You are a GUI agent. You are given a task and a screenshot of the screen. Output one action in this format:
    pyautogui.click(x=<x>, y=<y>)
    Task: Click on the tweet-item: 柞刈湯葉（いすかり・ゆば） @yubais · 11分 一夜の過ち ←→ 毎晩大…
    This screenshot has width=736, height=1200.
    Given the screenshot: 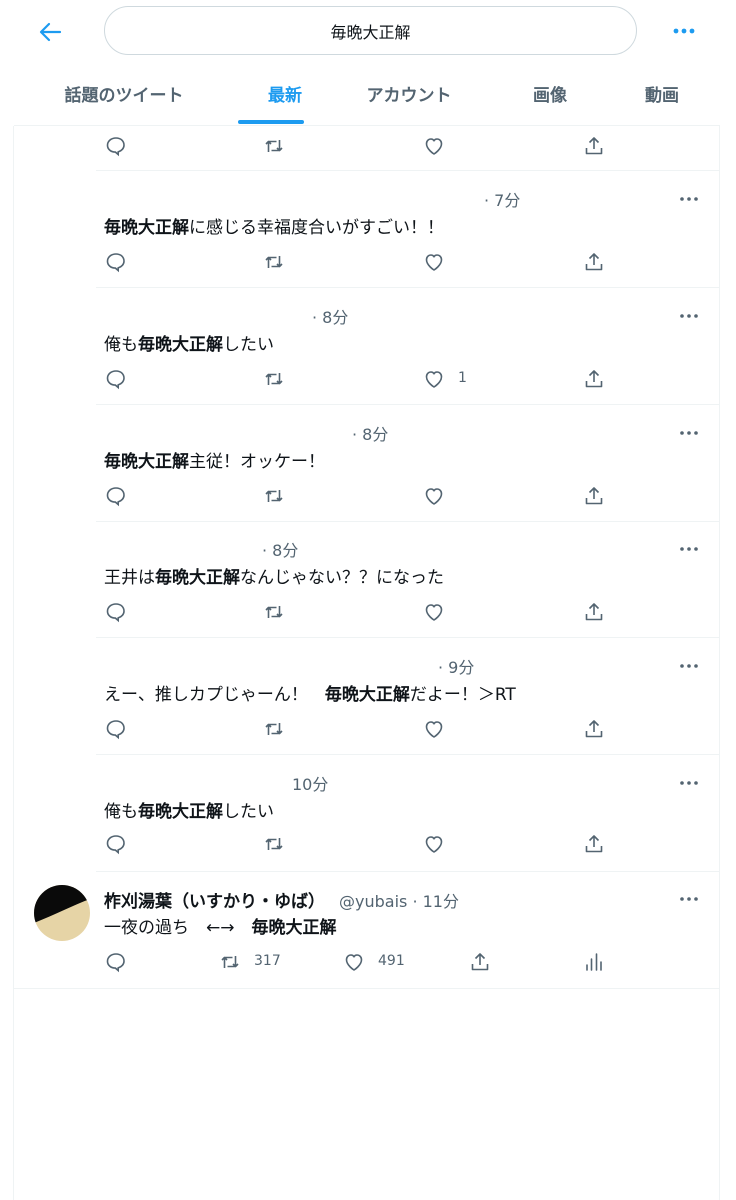 What is the action you would take?
    pyautogui.click(x=367, y=930)
    